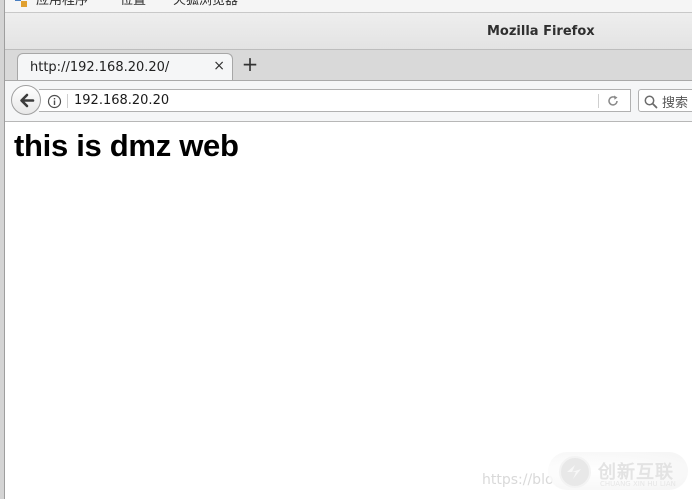 Image resolution: width=692 pixels, height=499 pixels. I want to click on back-button, so click(26, 100).